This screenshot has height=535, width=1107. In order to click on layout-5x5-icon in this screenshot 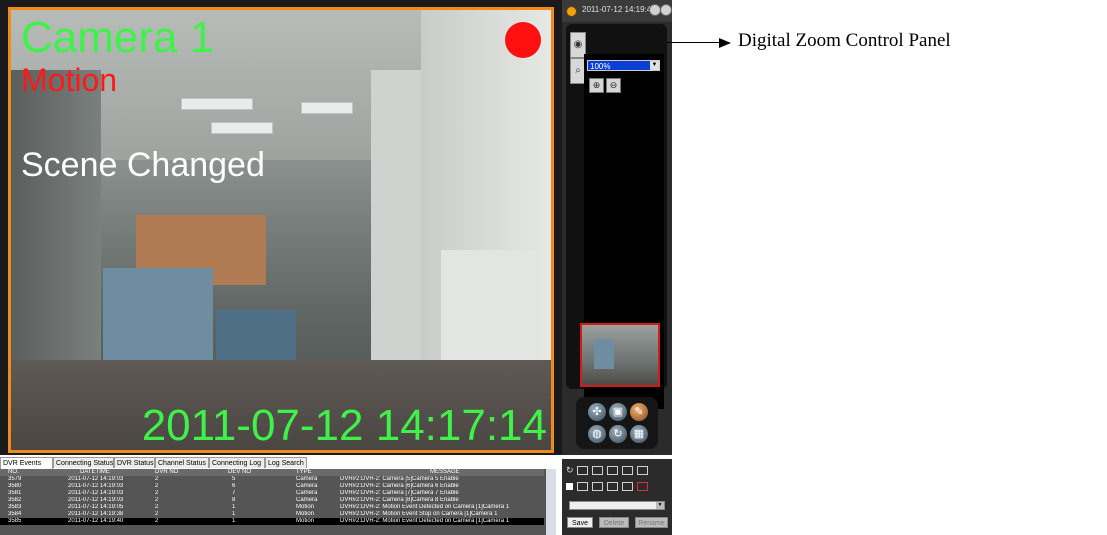, I will do `click(597, 486)`.